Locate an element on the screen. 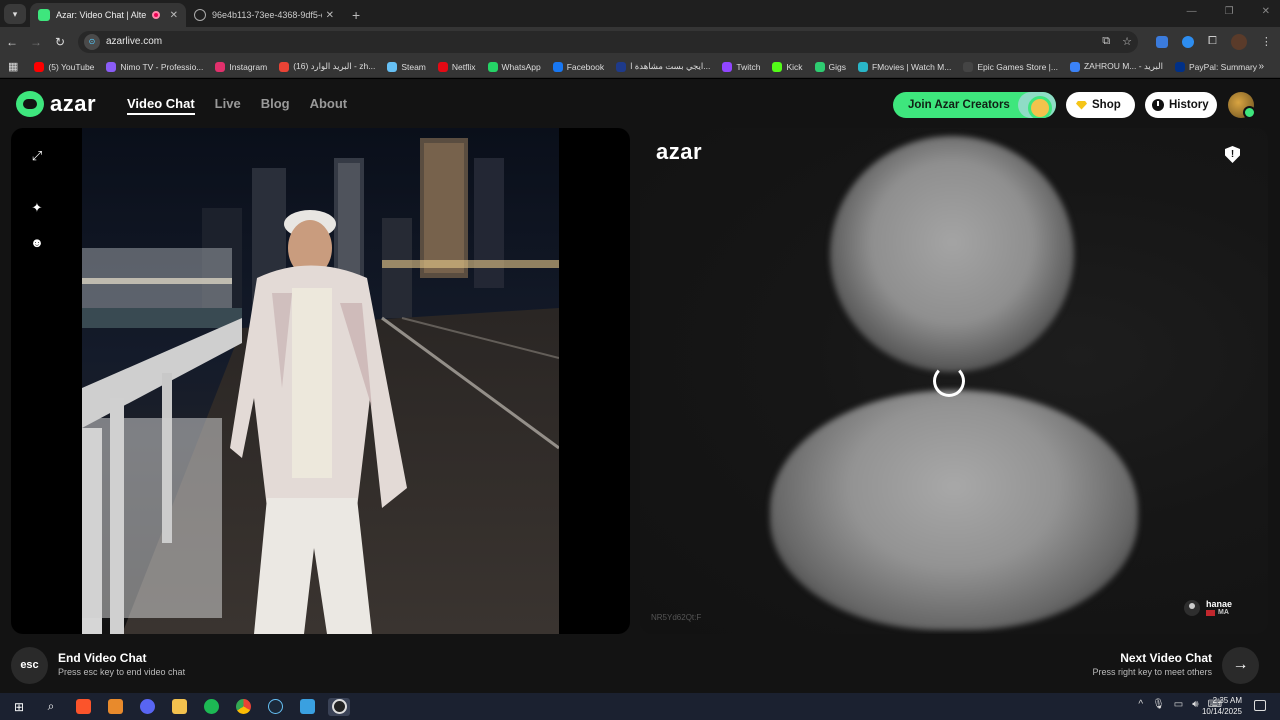 This screenshot has width=1280, height=720. reload-icon: ↻ is located at coordinates (60, 42).